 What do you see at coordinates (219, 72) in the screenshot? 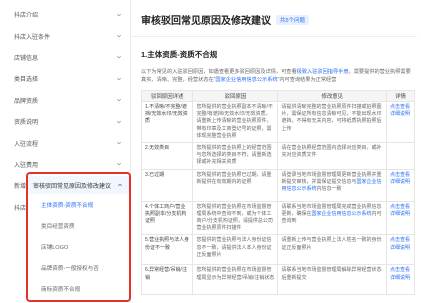
I see `intro-text-part: 以下为常见的入驻驳回原因，如遇查看更多驳回原因及详情，可查看` at bounding box center [219, 72].